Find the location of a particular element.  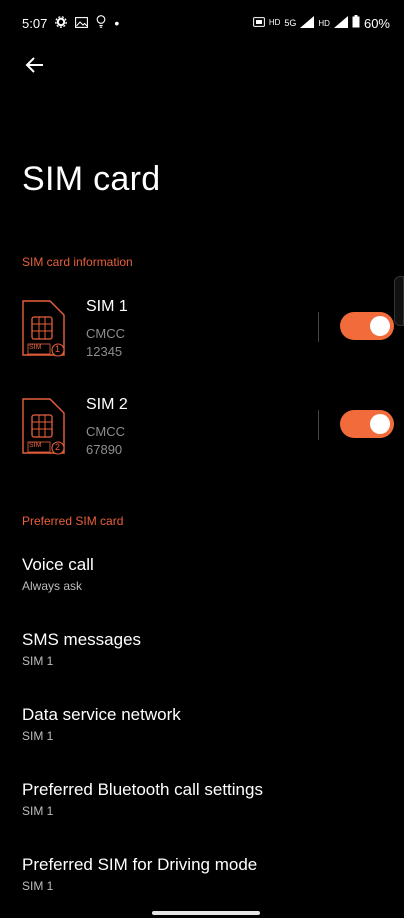

battery-percent: 60% is located at coordinates (376, 23).